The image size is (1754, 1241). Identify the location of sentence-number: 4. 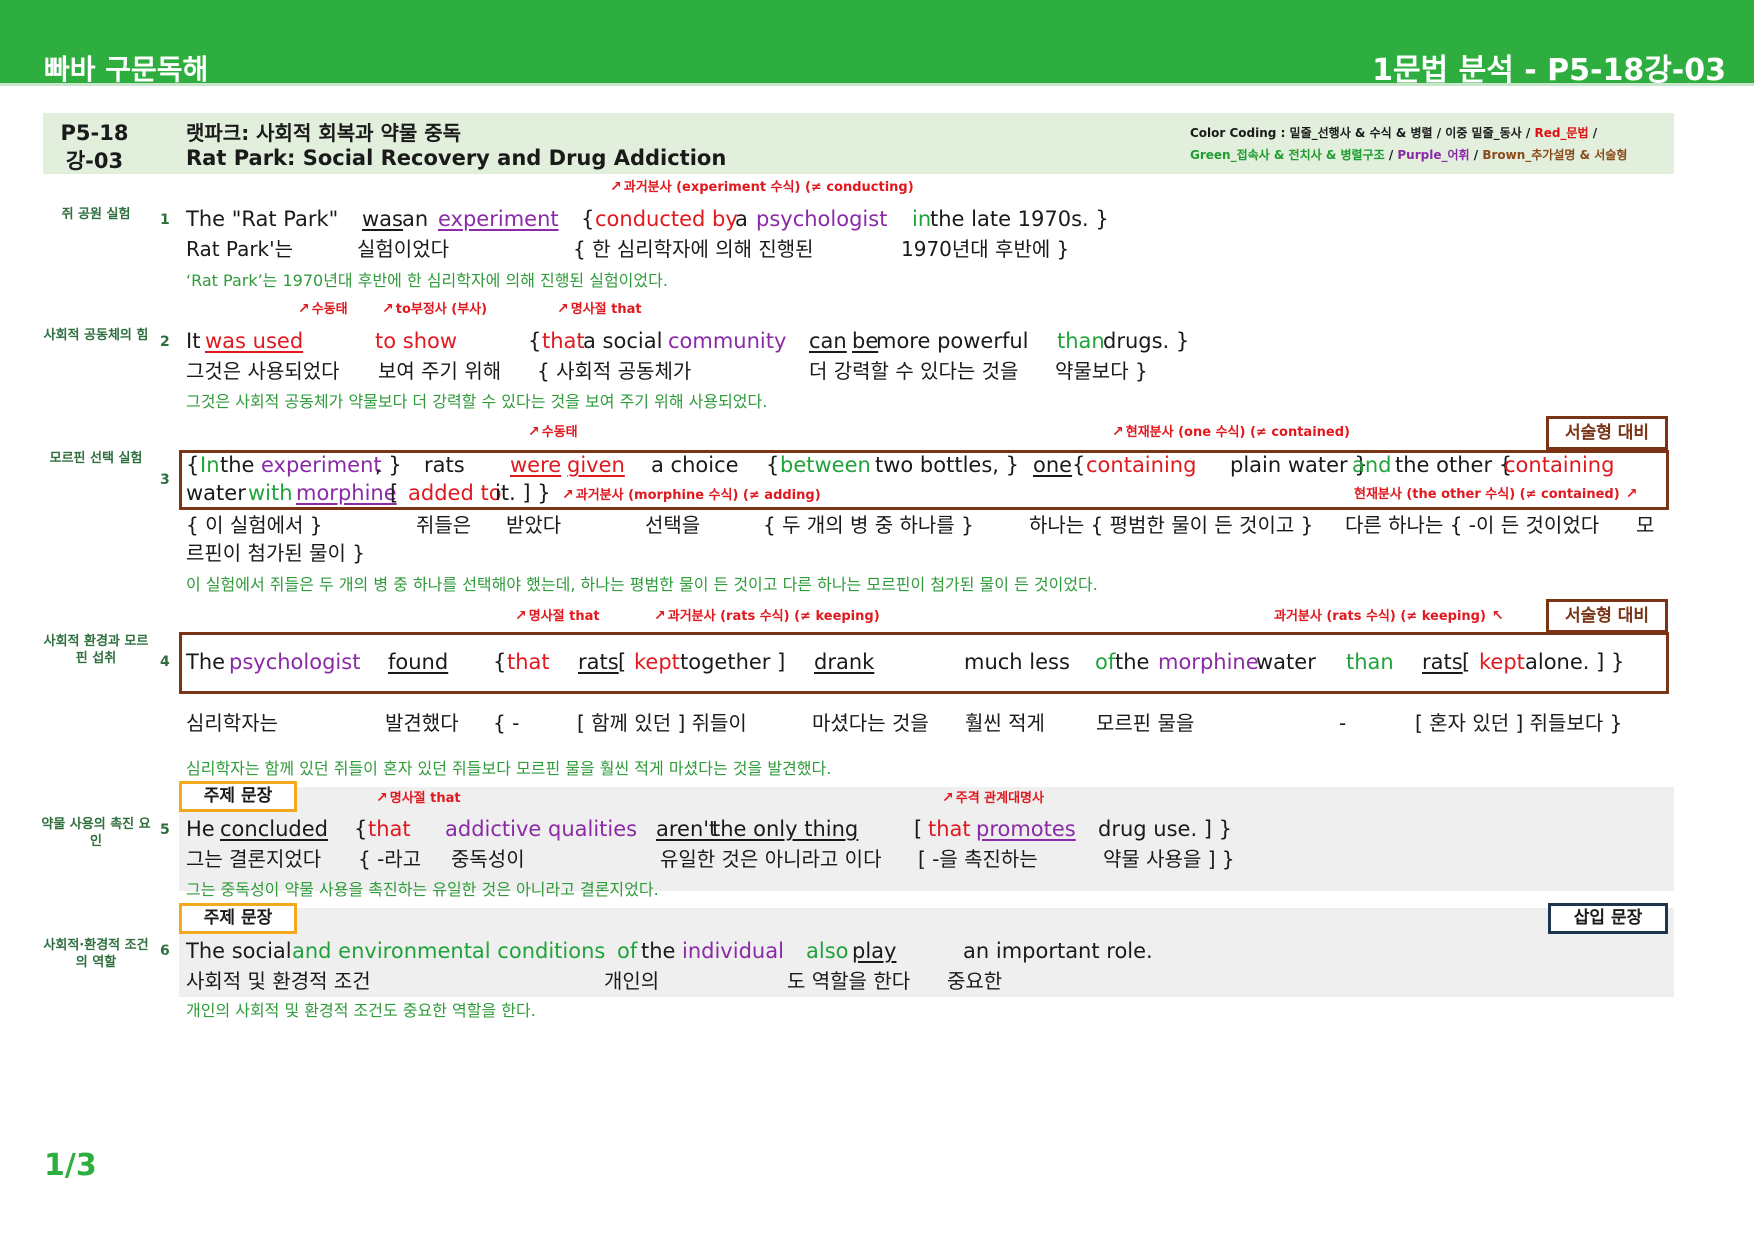
(165, 662).